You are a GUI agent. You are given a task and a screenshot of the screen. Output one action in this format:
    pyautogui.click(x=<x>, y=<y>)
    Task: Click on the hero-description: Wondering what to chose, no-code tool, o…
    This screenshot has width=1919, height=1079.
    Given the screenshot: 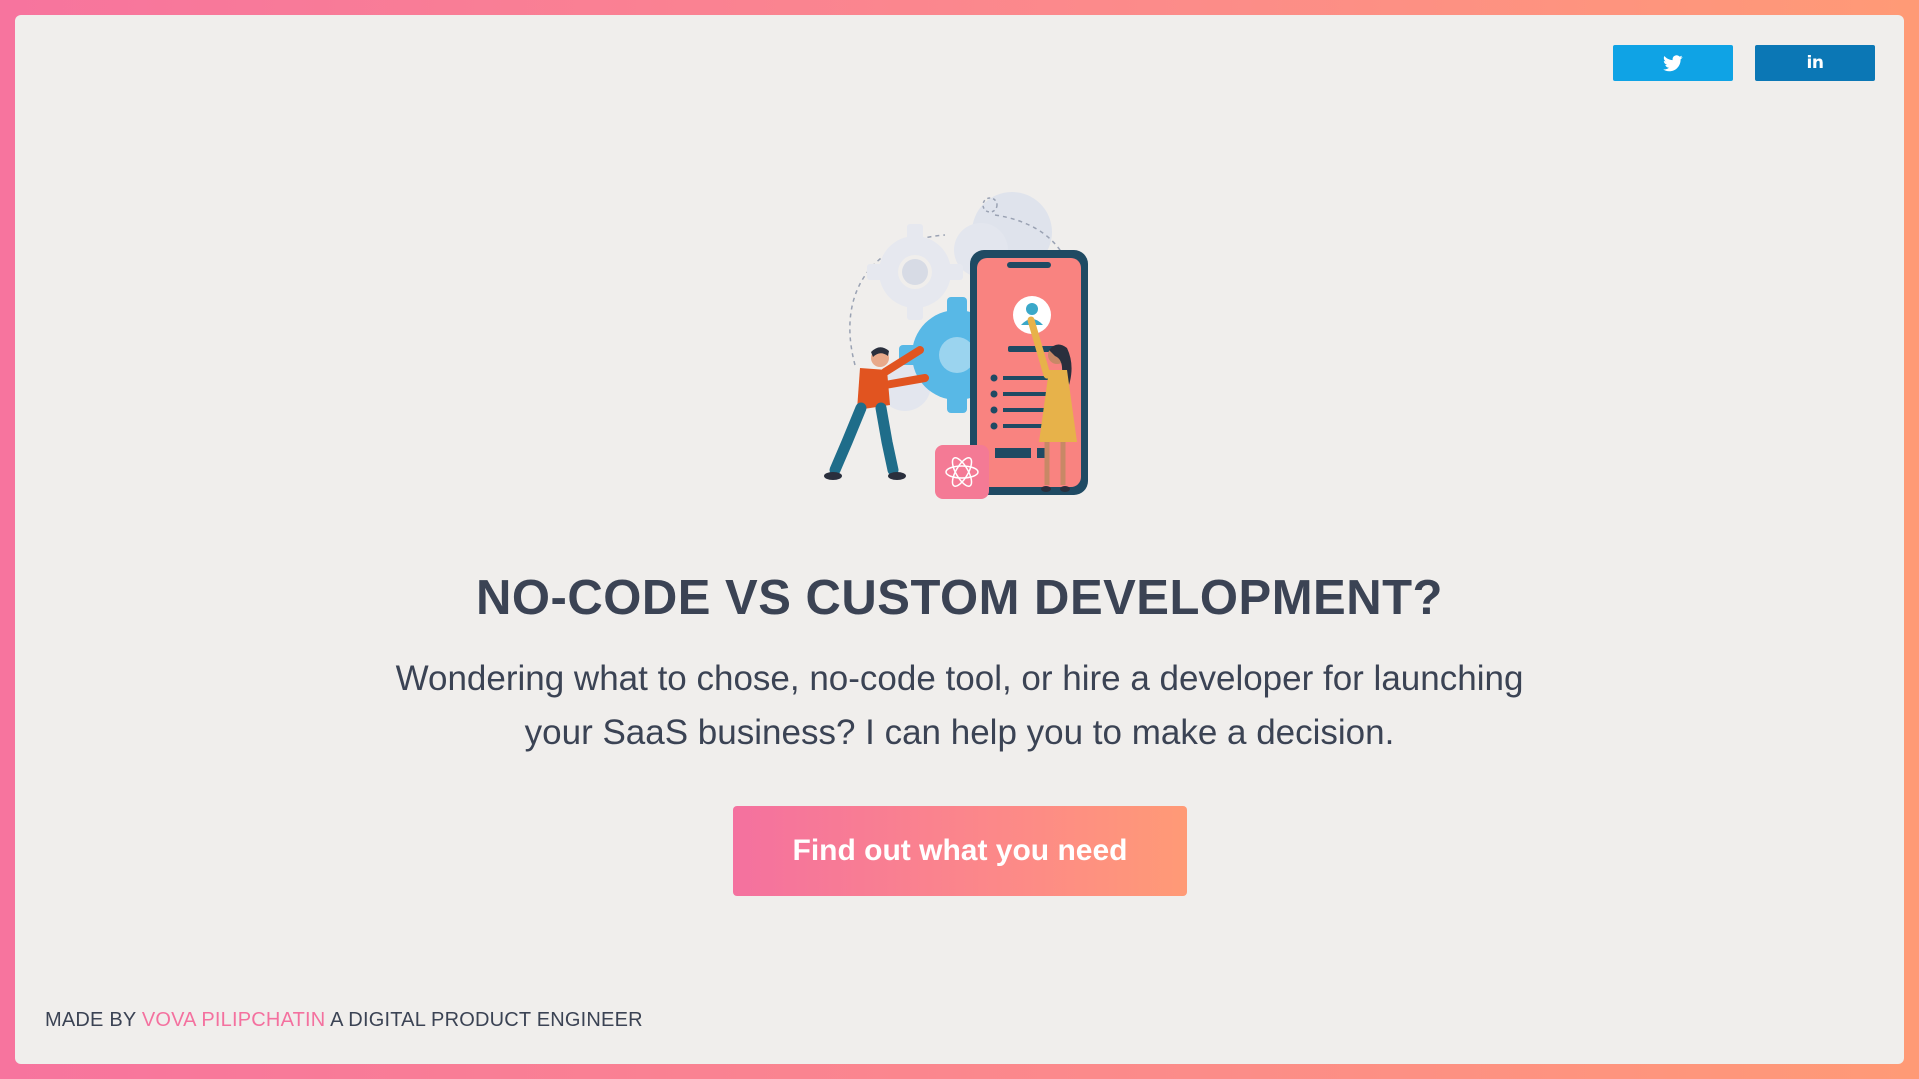 What is the action you would take?
    pyautogui.click(x=959, y=705)
    